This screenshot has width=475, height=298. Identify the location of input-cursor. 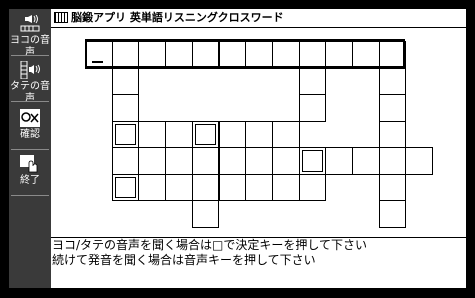
(97, 62).